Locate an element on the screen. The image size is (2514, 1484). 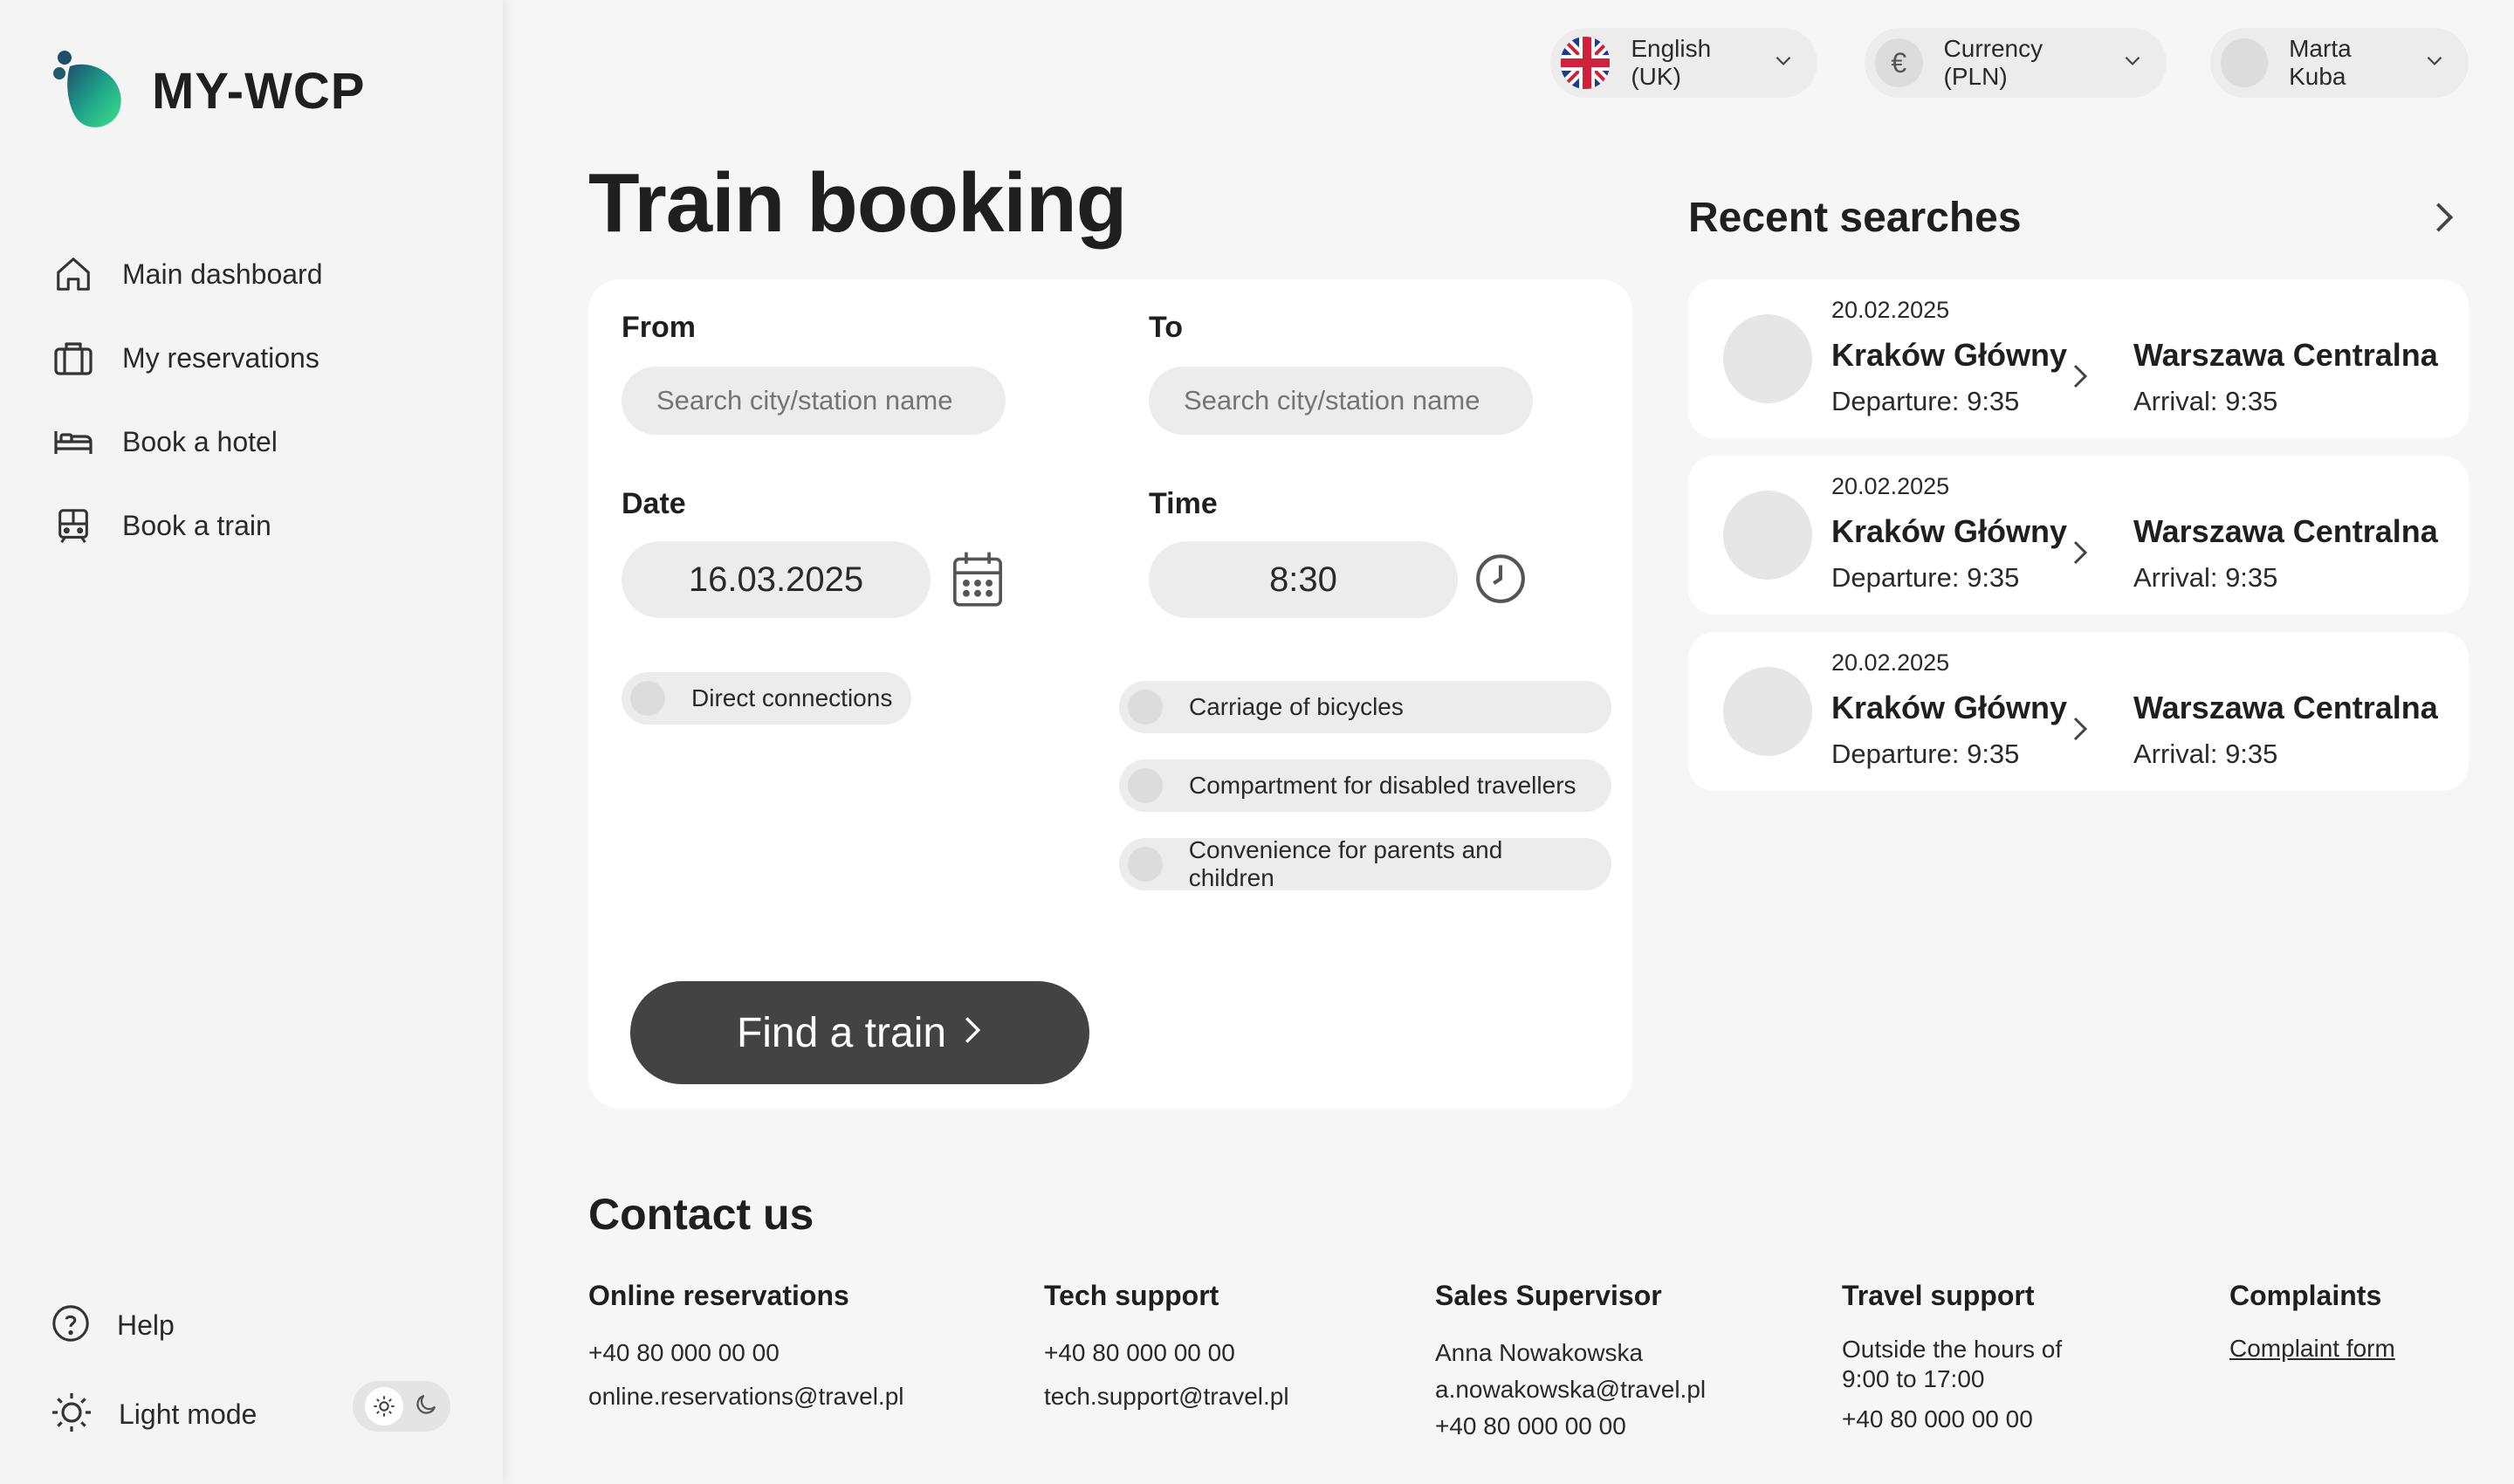
contact-email: online.reservations@travel.pl is located at coordinates (745, 1396).